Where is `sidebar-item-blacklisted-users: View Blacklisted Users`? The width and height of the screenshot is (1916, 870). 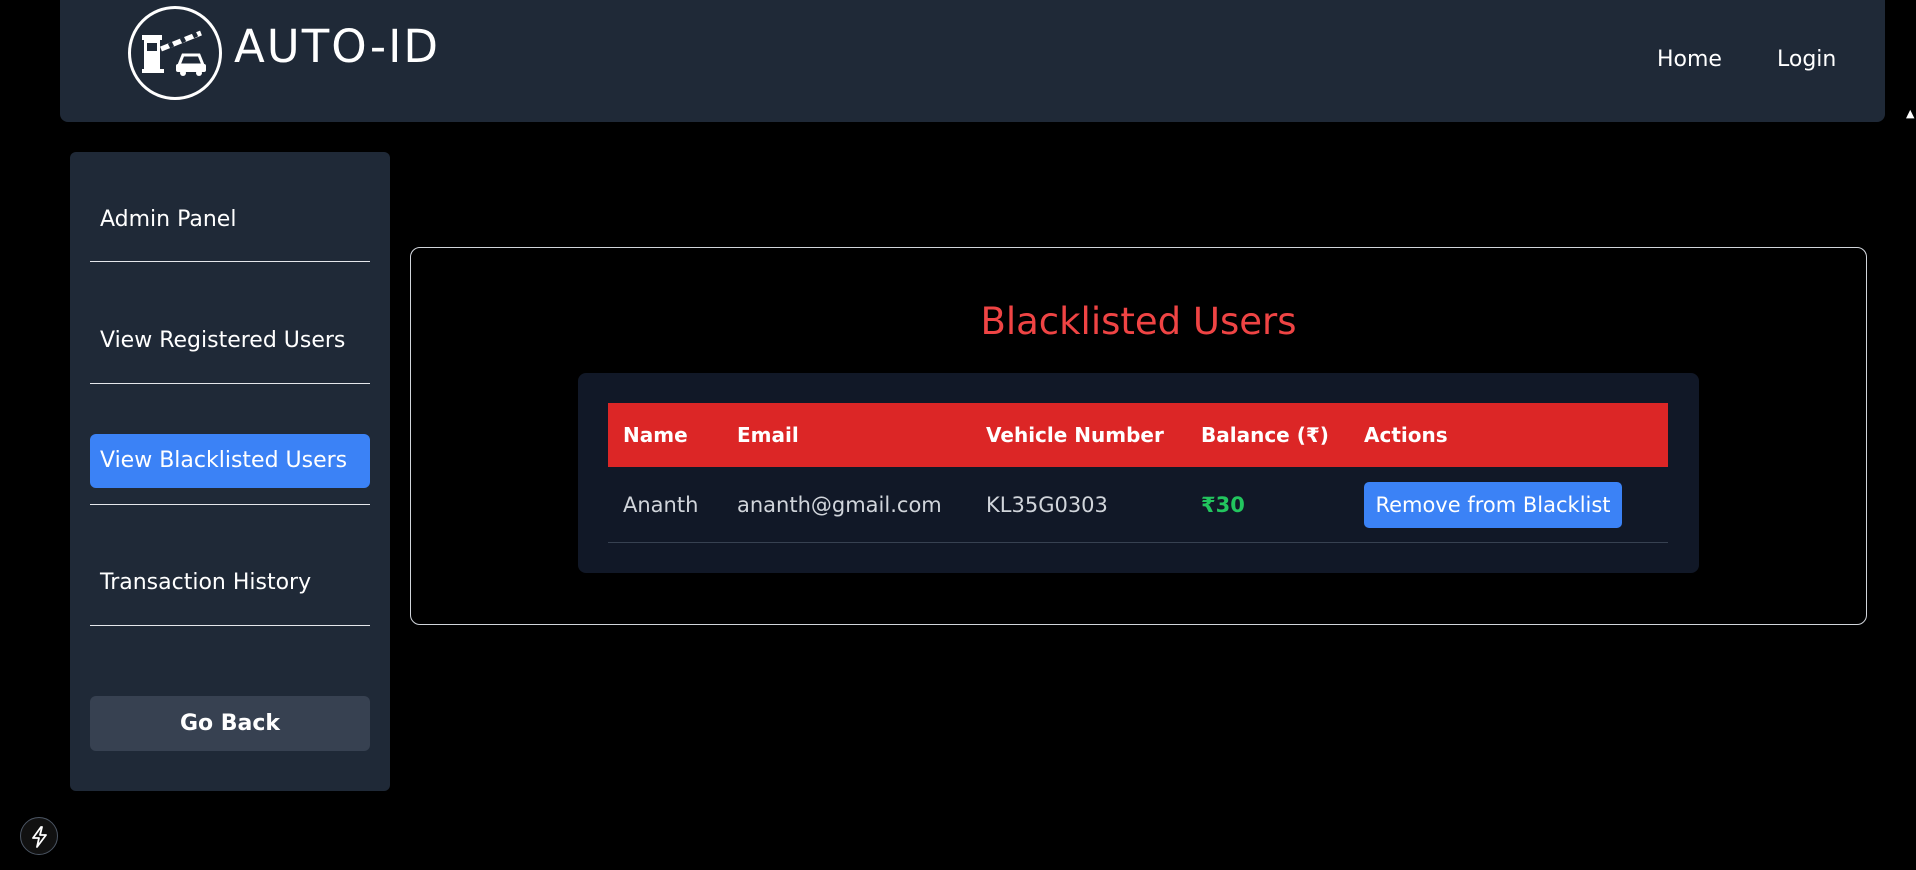
sidebar-item-blacklisted-users: View Blacklisted Users is located at coordinates (230, 461).